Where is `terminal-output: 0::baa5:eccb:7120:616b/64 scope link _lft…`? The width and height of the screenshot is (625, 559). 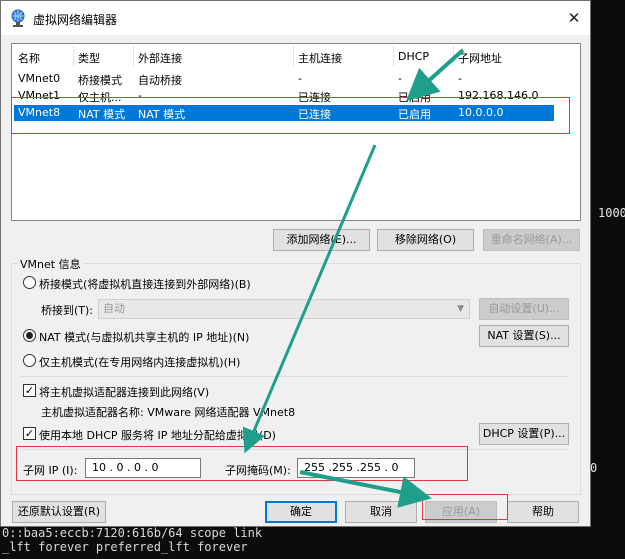
terminal-output: 0::baa5:eccb:7120:616b/64 scope link _lft… is located at coordinates (132, 540).